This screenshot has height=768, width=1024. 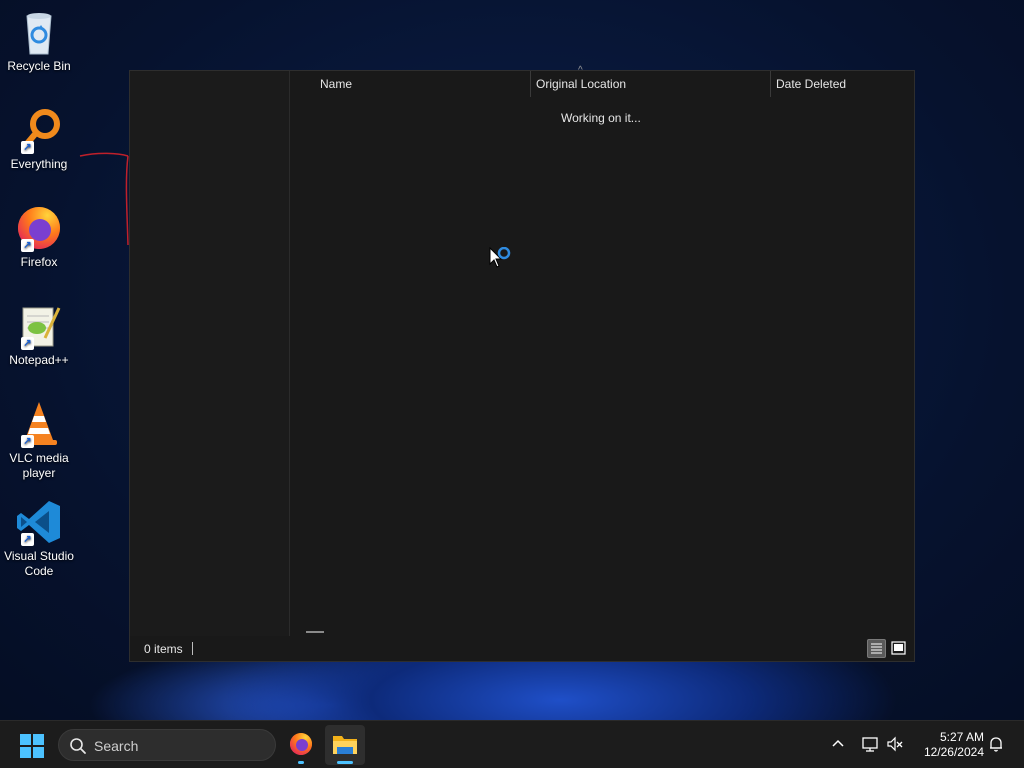 I want to click on status-divider, so click(x=192, y=648).